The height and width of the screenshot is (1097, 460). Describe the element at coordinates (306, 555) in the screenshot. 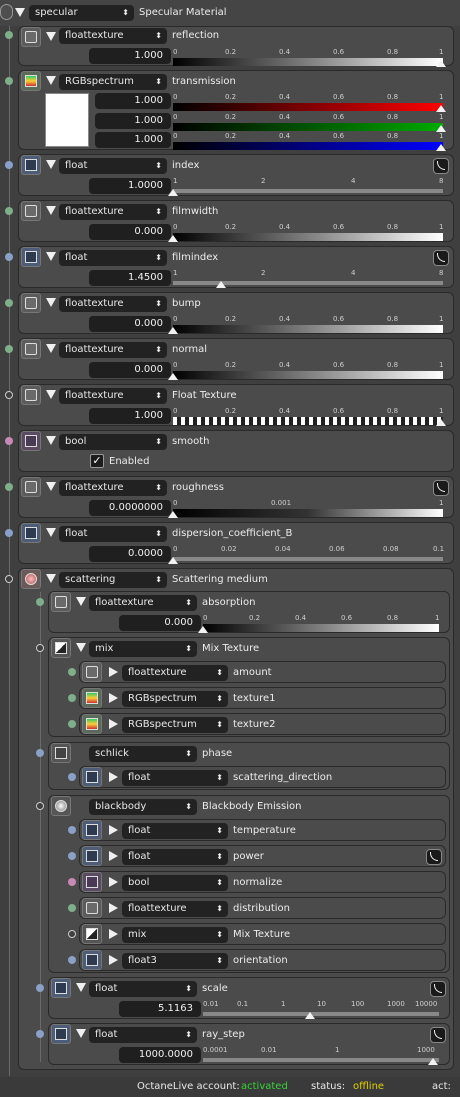

I see `value-slider: 0 0.02 0.04 0.06 0.08 0.1` at that location.